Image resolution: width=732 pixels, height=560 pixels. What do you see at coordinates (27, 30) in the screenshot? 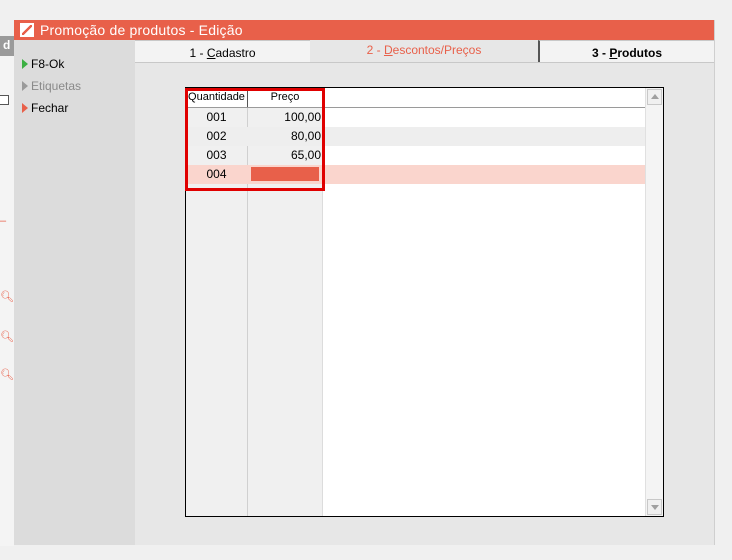
I see `app-logo-icon` at bounding box center [27, 30].